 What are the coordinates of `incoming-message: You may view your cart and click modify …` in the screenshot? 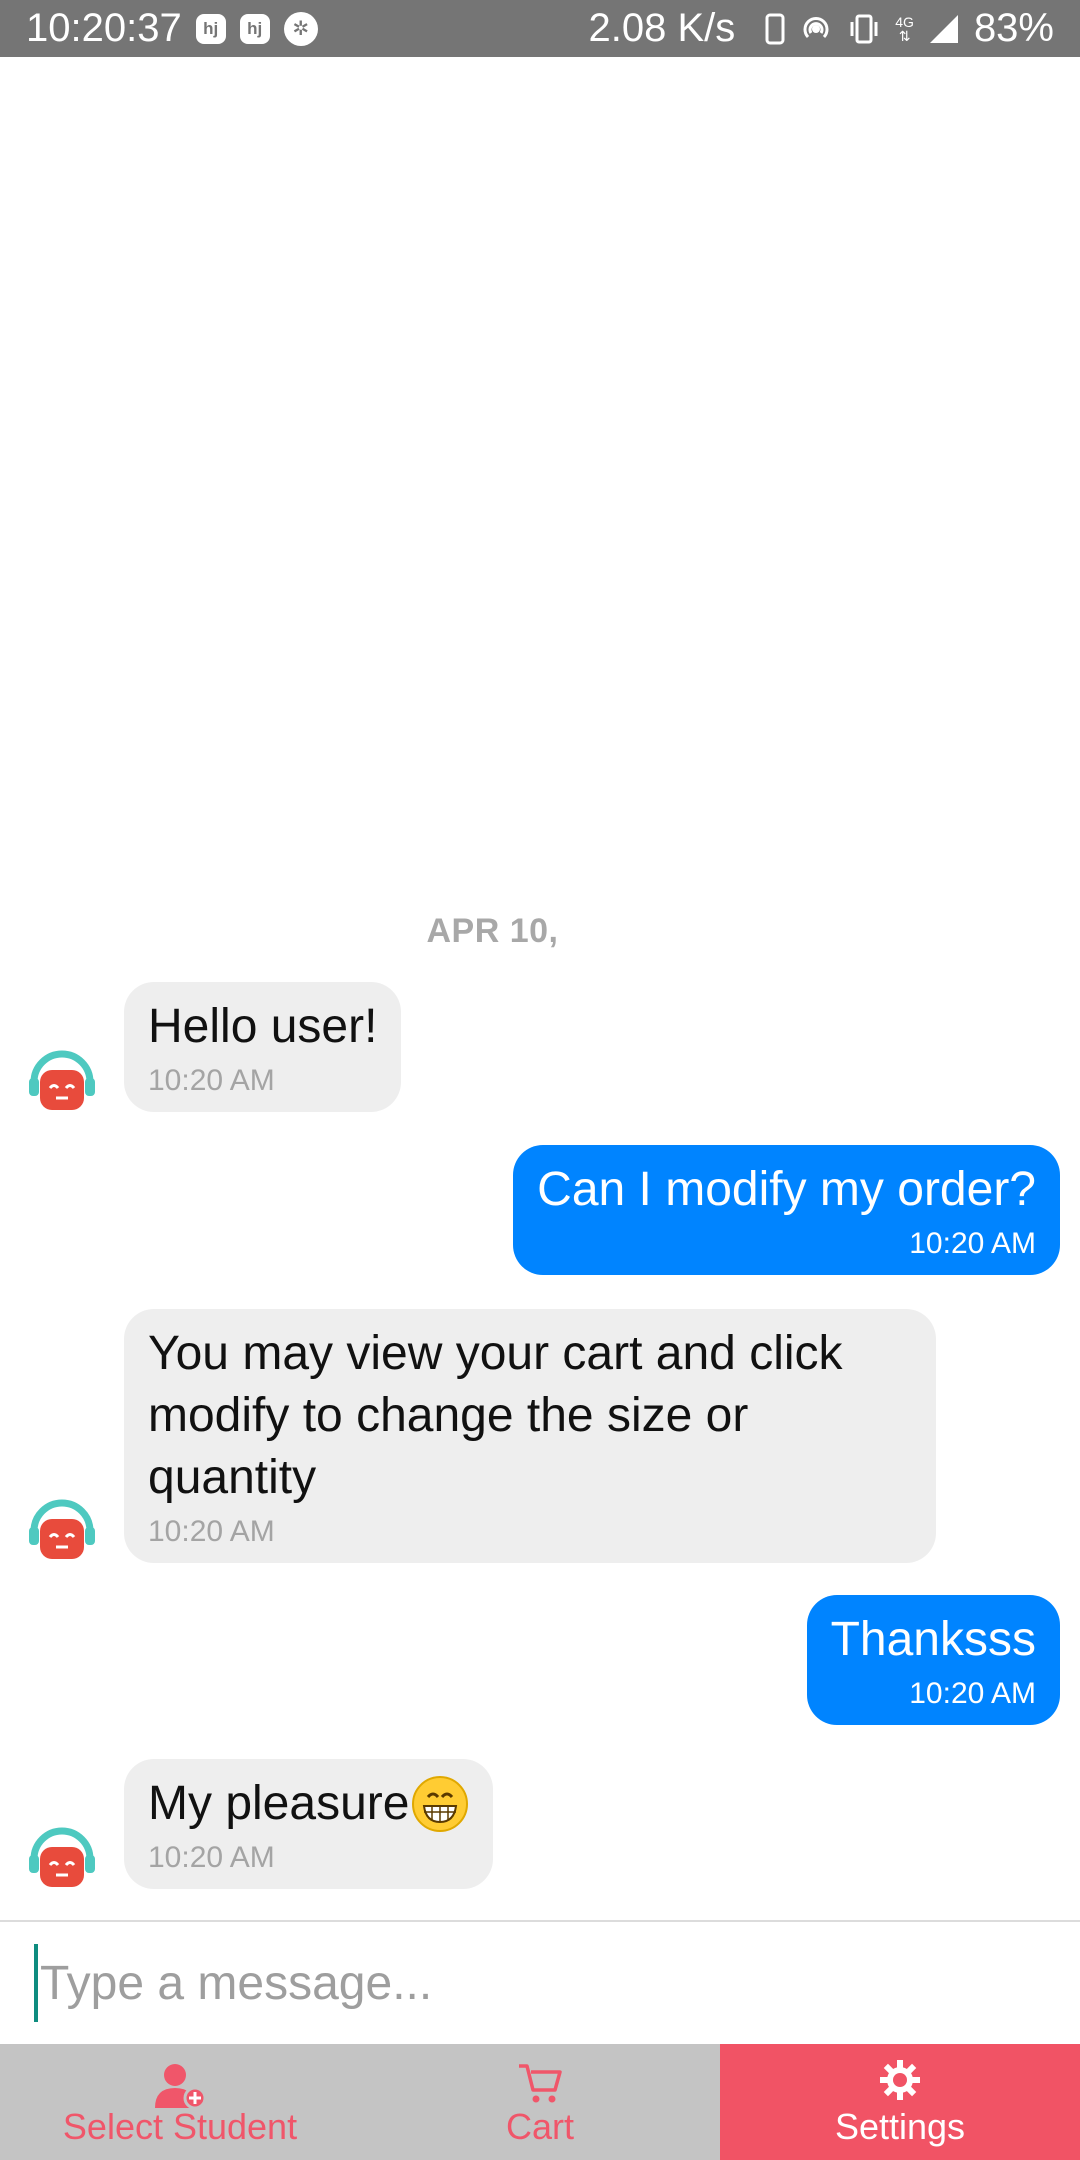 It's located at (530, 1436).